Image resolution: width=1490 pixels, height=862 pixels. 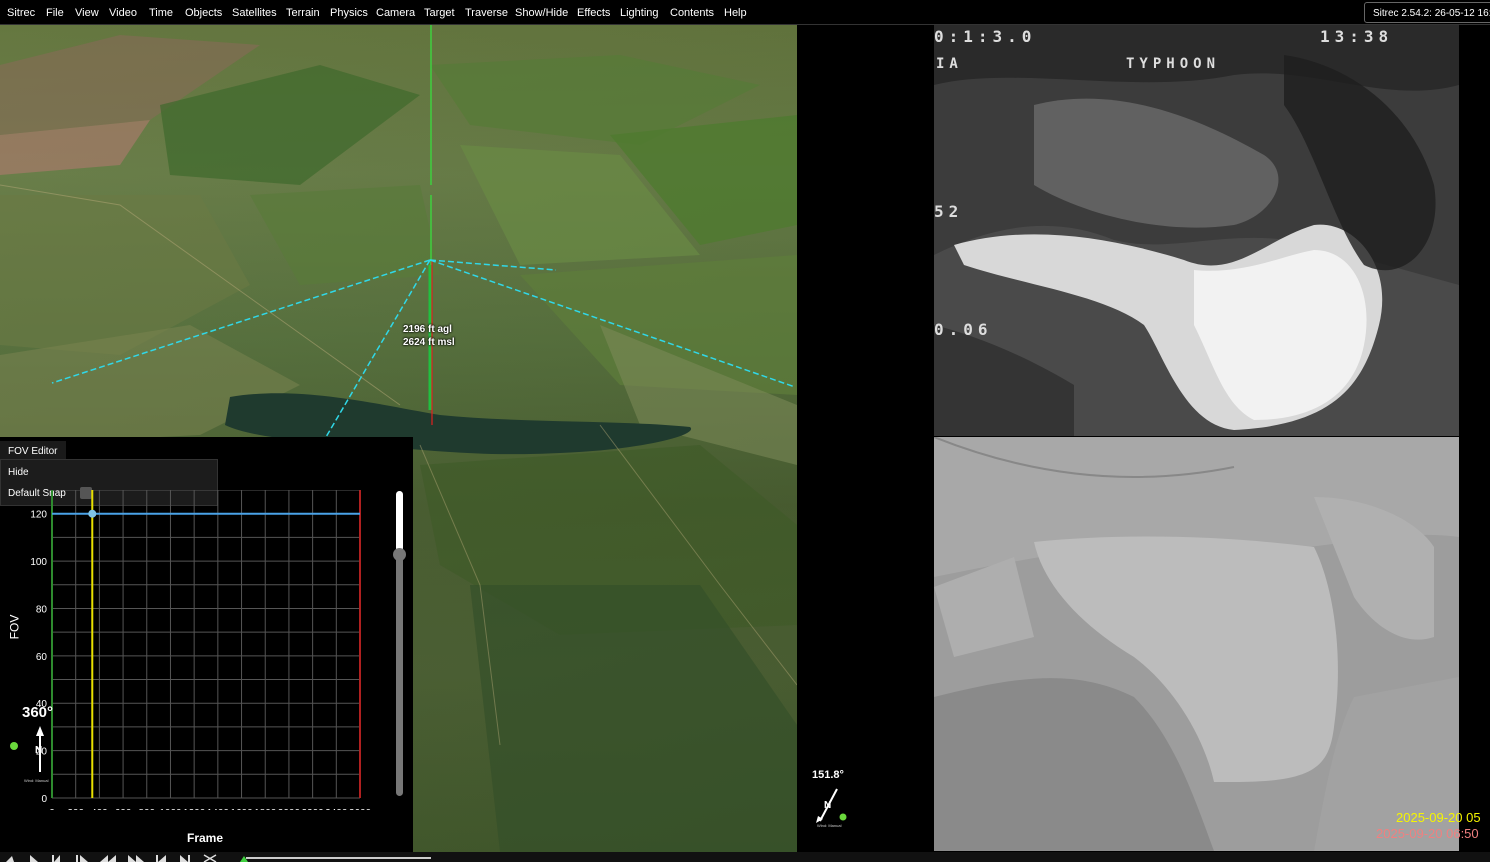 What do you see at coordinates (692, 13) in the screenshot?
I see `menu-item-contents: Contents` at bounding box center [692, 13].